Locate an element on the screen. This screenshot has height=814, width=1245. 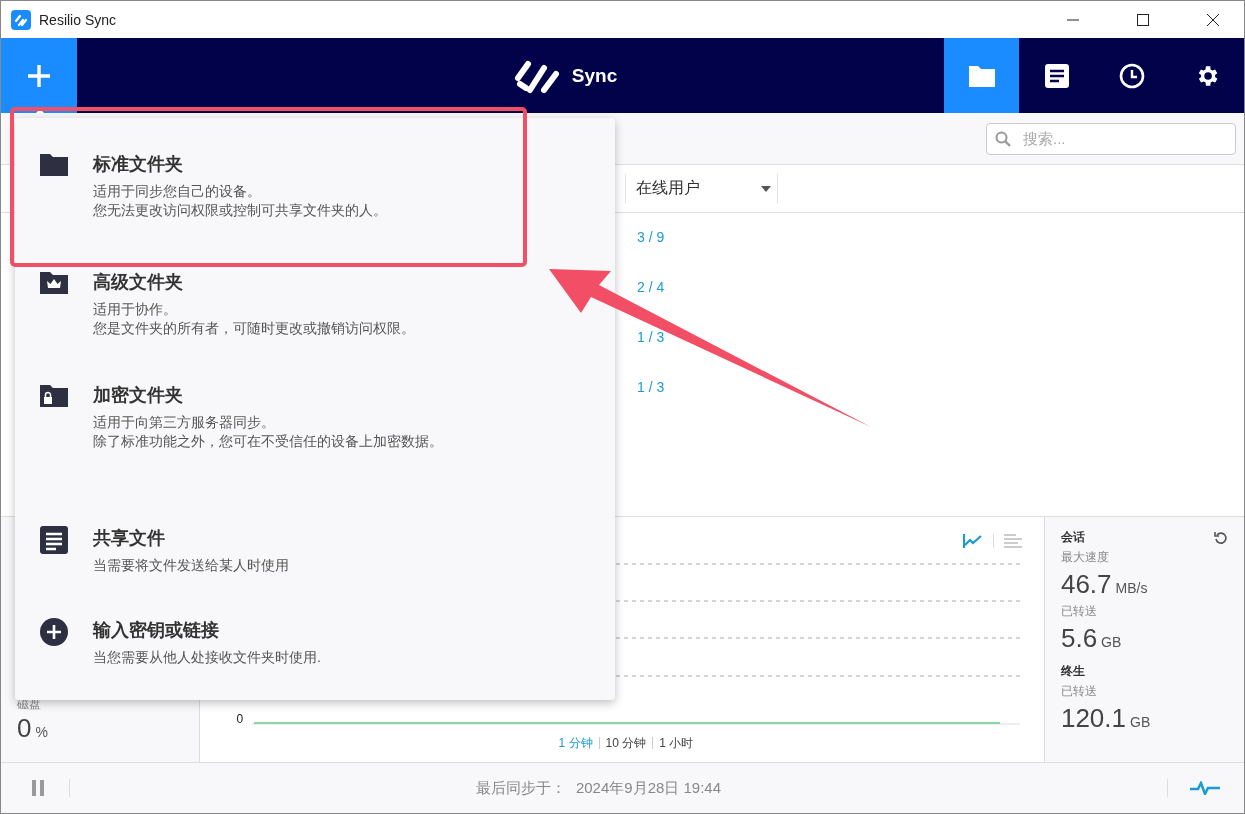
menu-item-description: 除了标准功能之外，您可在不受信任的设备上加密数据。 is located at coordinates (268, 441).